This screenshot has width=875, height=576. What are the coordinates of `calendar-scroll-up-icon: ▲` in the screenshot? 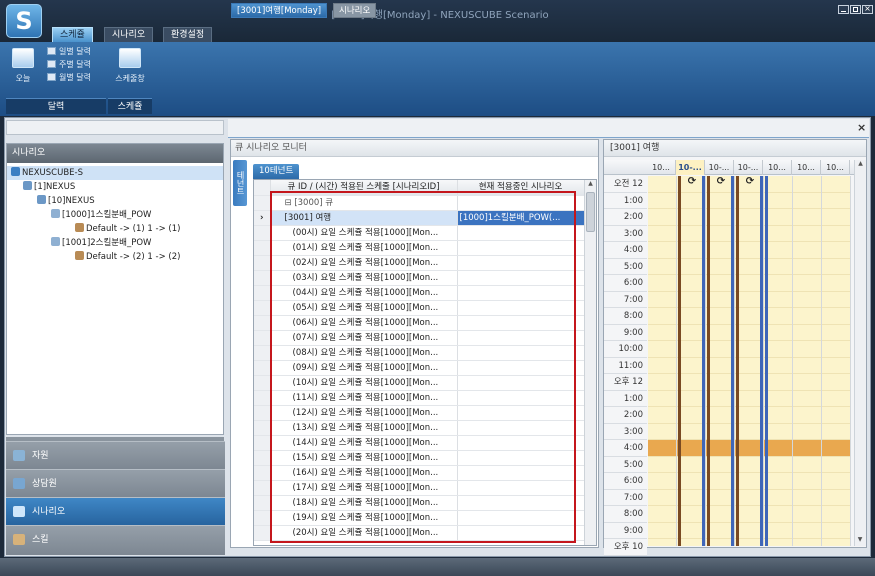 It's located at (860, 165).